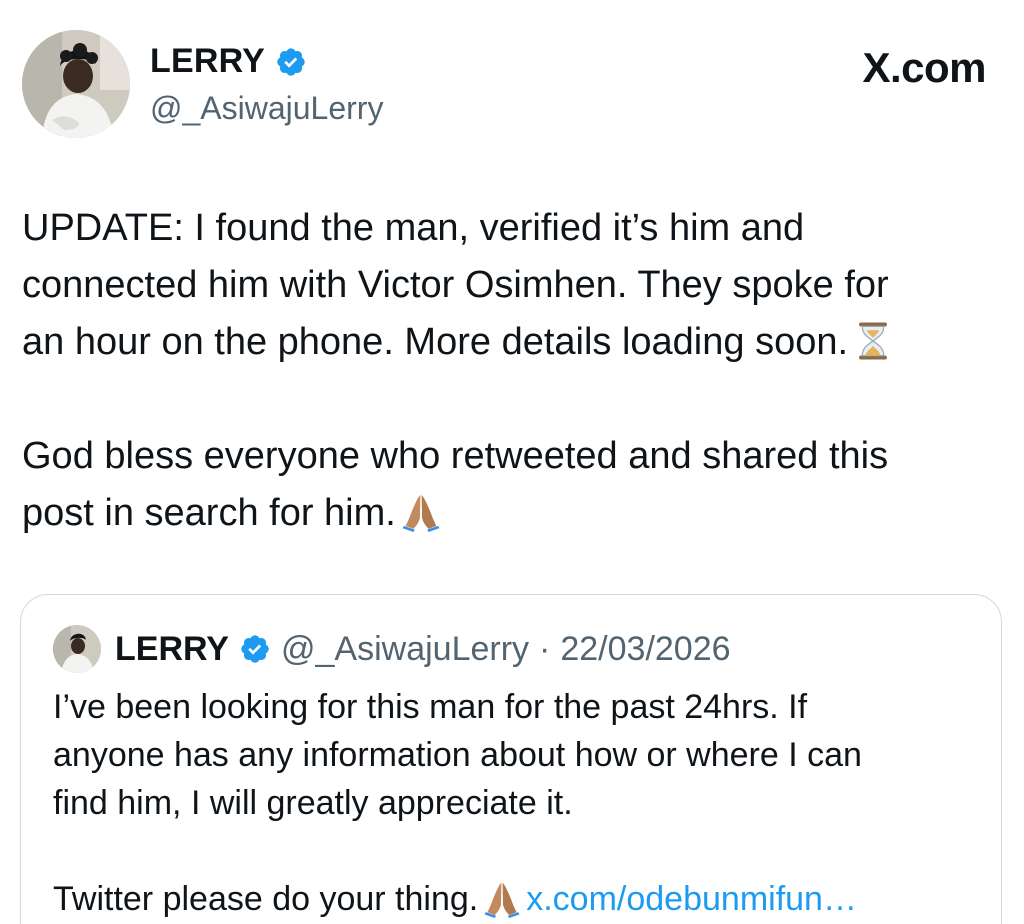 This screenshot has width=1024, height=924. I want to click on author-avatar, so click(76, 84).